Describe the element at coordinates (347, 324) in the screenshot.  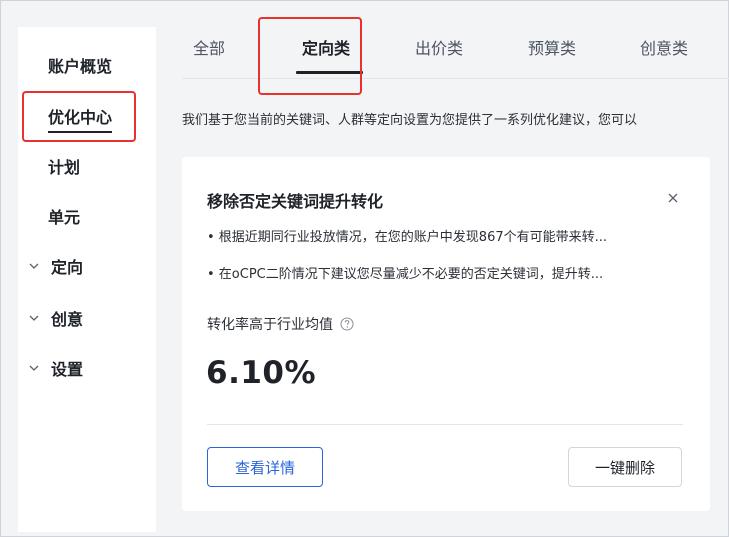
I see `help-icon` at that location.